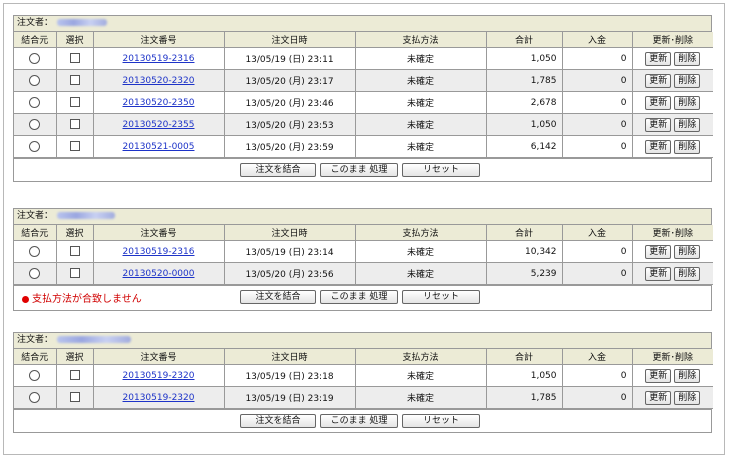  I want to click on order-date: 13/05/19 (日) 23:18, so click(289, 375).